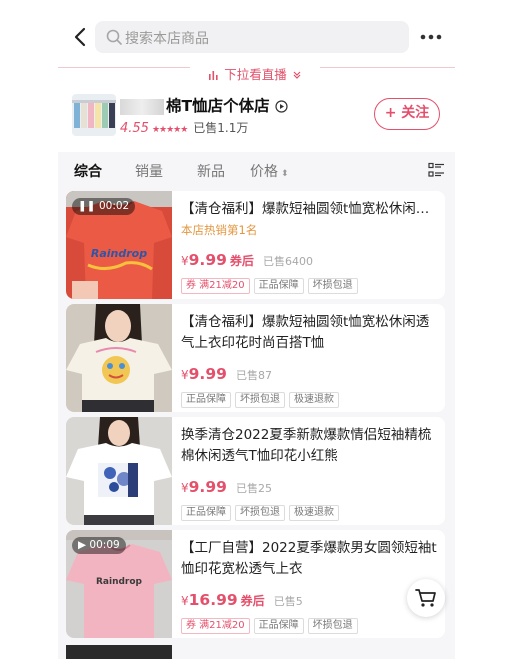 The width and height of the screenshot is (508, 659). I want to click on next-product-peek, so click(119, 652).